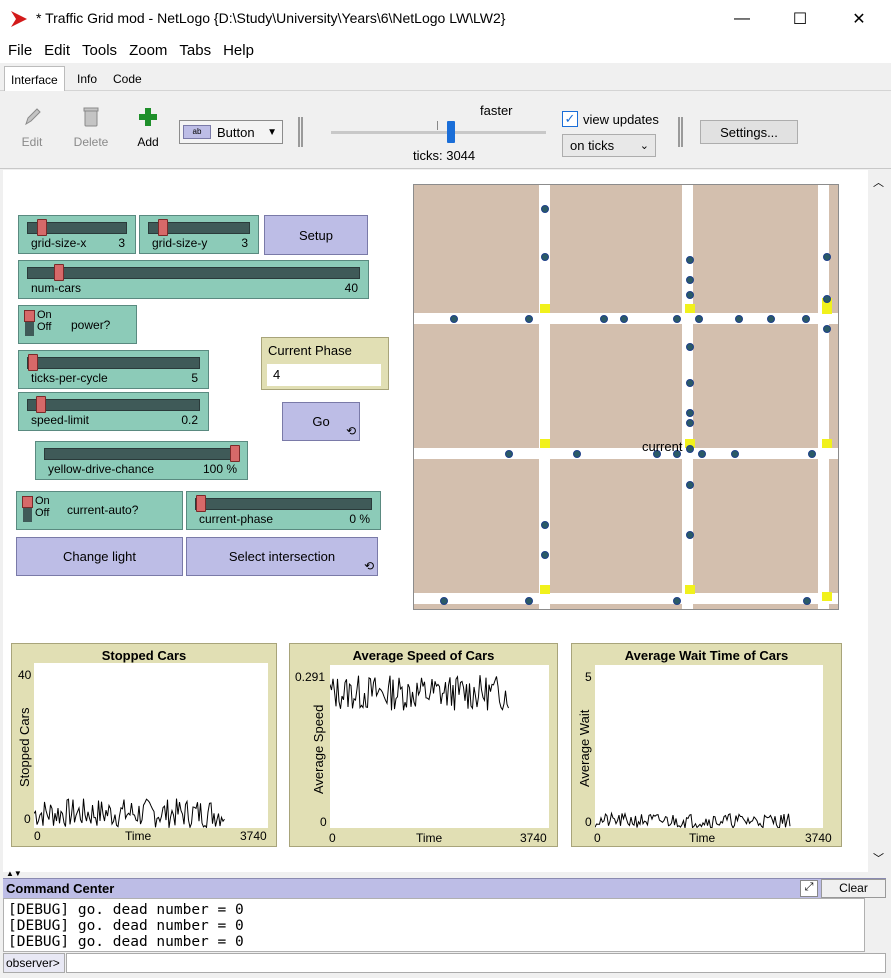  I want to click on current-phase-monitor: Current Phase 4, so click(325, 363).